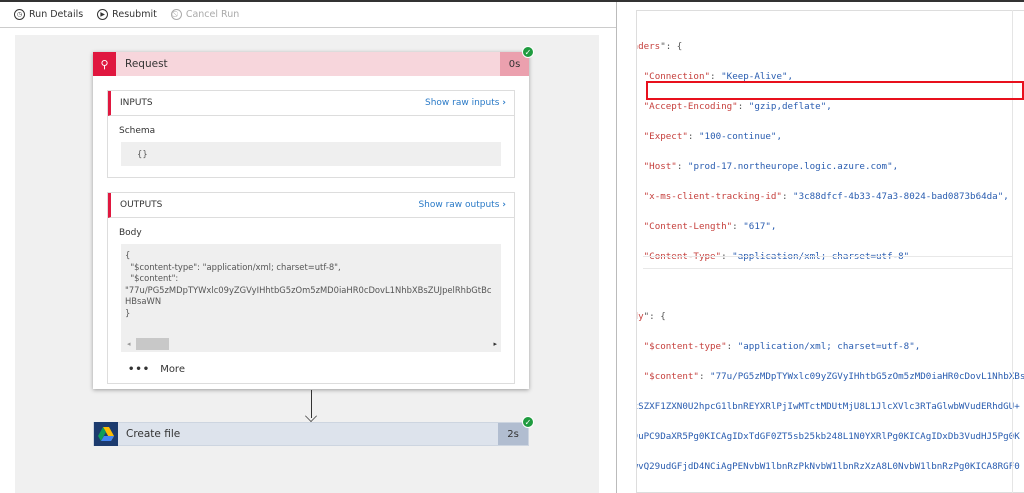 The image size is (1024, 493). Describe the element at coordinates (311, 64) in the screenshot. I see `request-card-header: ⚲ Request 0s` at that location.